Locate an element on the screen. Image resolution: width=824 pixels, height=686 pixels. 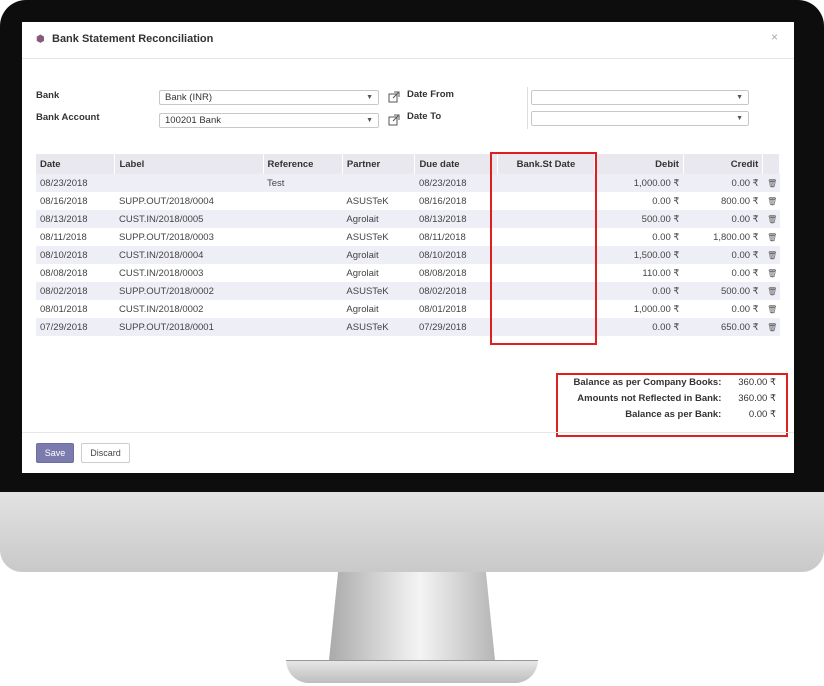
cell-label: SUPP.OUT/2018/0003 is located at coordinates (189, 237).